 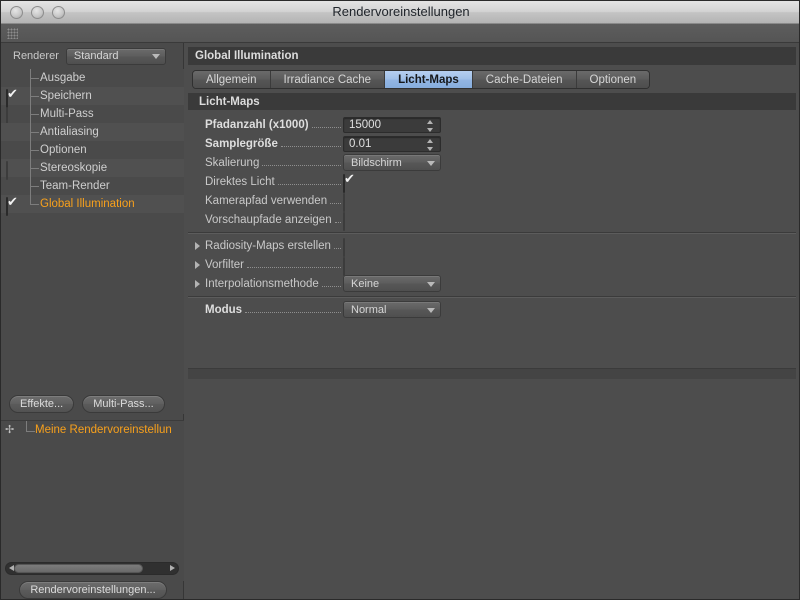 What do you see at coordinates (92, 169) in the screenshot?
I see `sidebar-item-stereoskopie: Stereoskopie` at bounding box center [92, 169].